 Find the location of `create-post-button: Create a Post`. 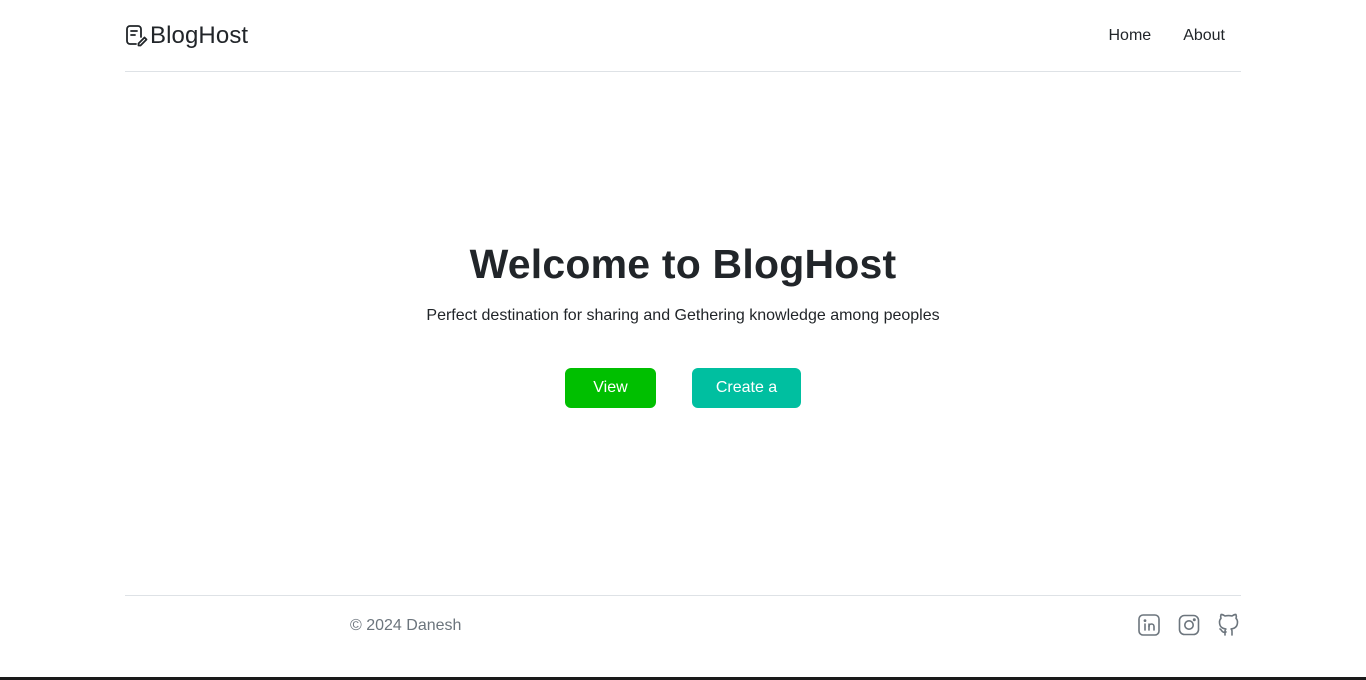

create-post-button: Create a Post is located at coordinates (746, 402).